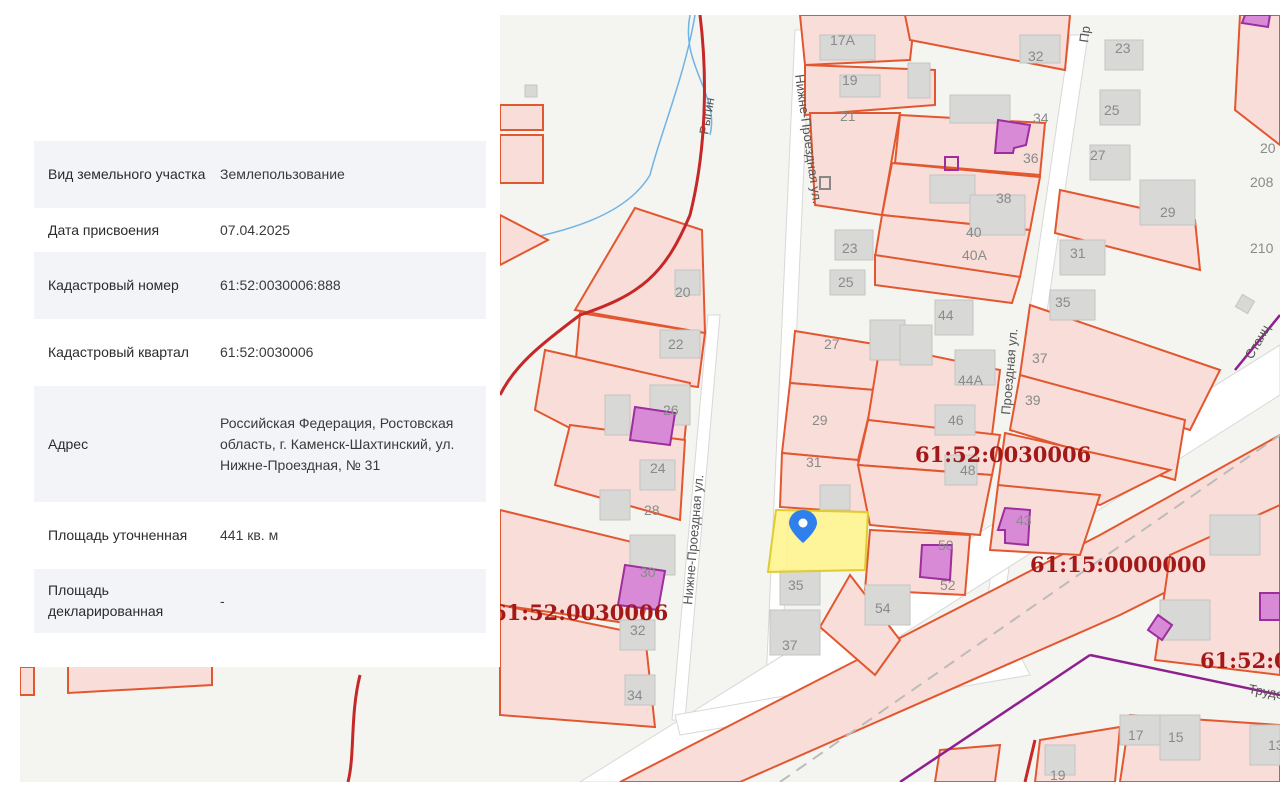 The image size is (1280, 803). What do you see at coordinates (1024, 520) in the screenshot?
I see `svg-text: 43` at bounding box center [1024, 520].